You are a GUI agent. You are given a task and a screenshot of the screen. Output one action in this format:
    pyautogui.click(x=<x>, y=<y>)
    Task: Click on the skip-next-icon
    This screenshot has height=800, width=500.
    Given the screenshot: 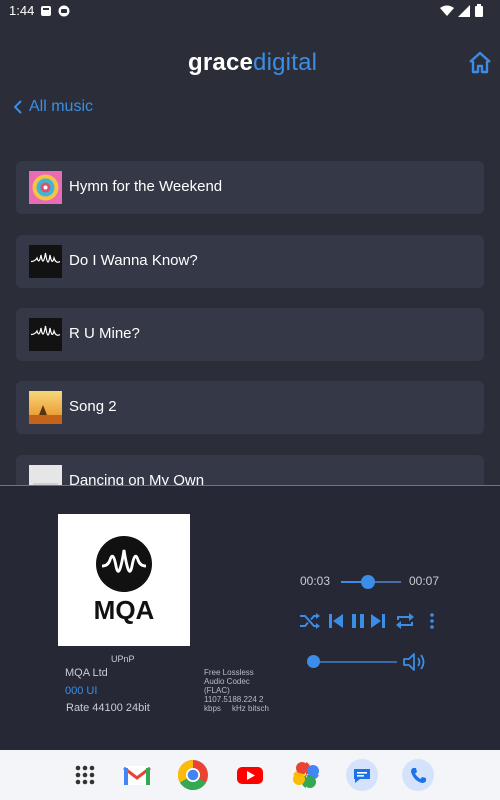 What is the action you would take?
    pyautogui.click(x=378, y=621)
    